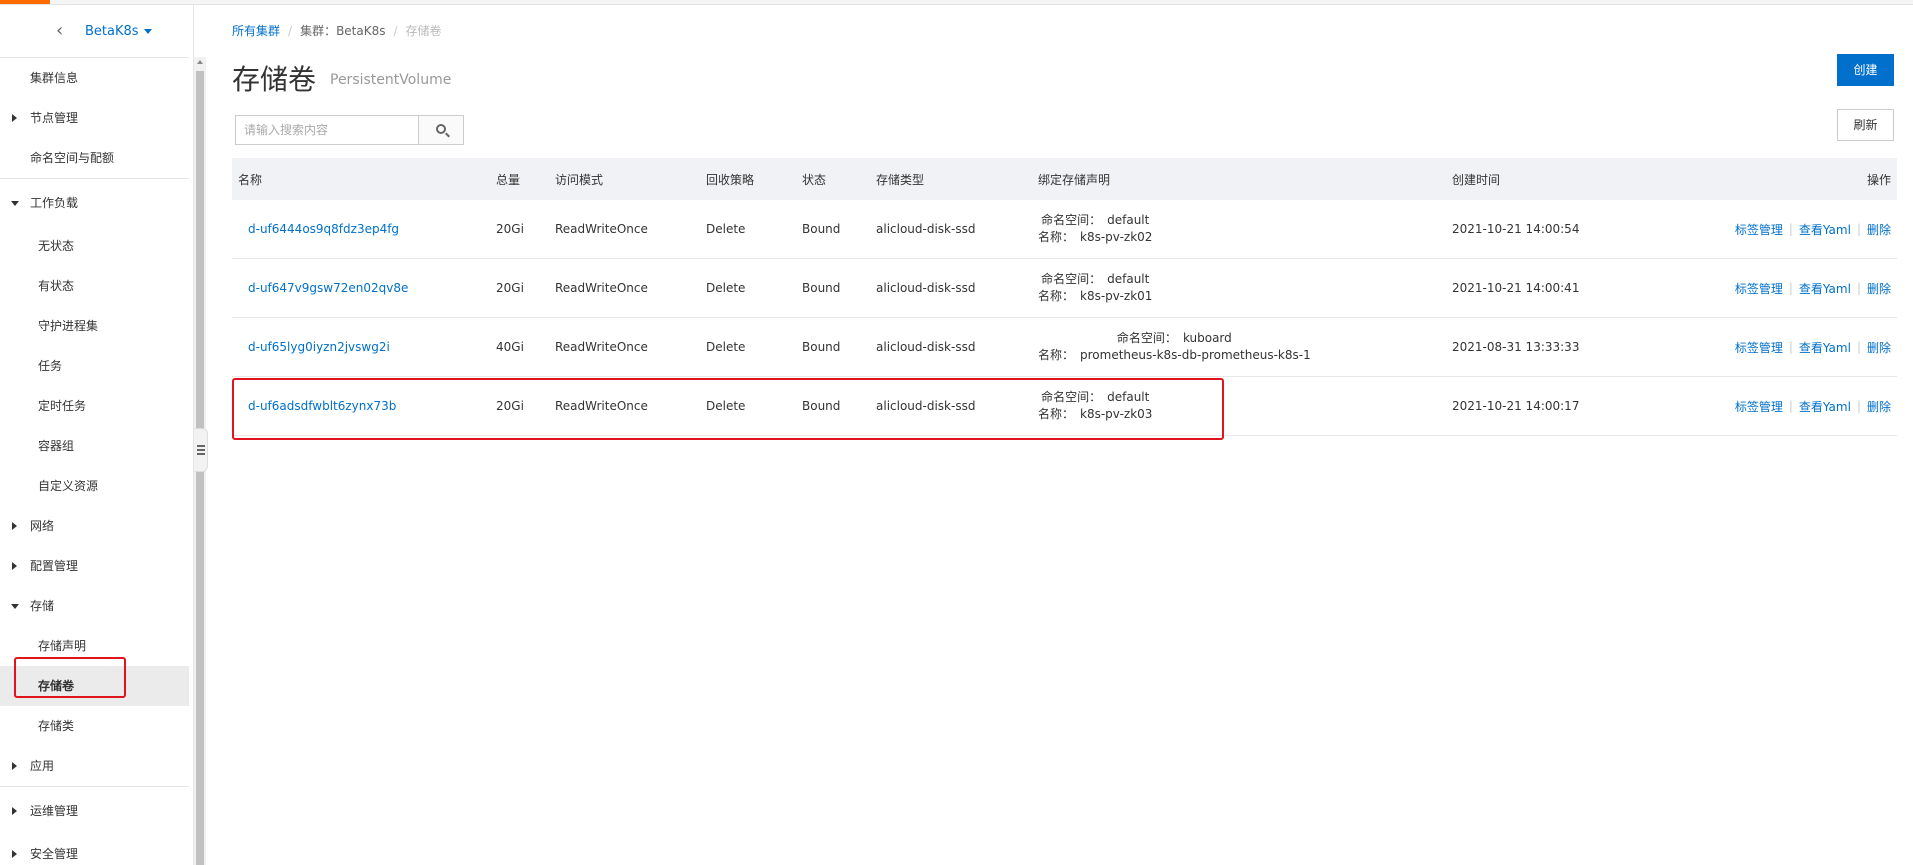  I want to click on sidebar-item-label: 安全管理, so click(54, 854).